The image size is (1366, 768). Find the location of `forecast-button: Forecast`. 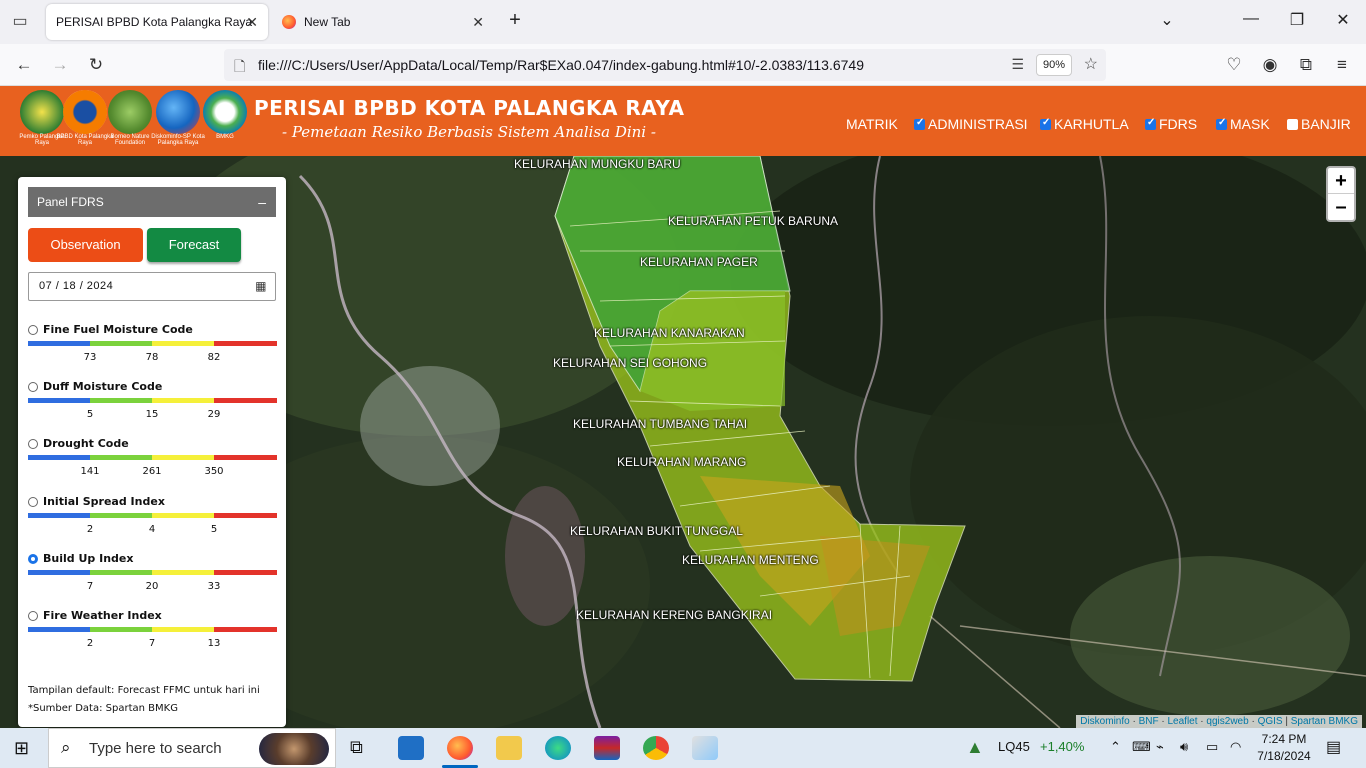

forecast-button: Forecast is located at coordinates (194, 245).